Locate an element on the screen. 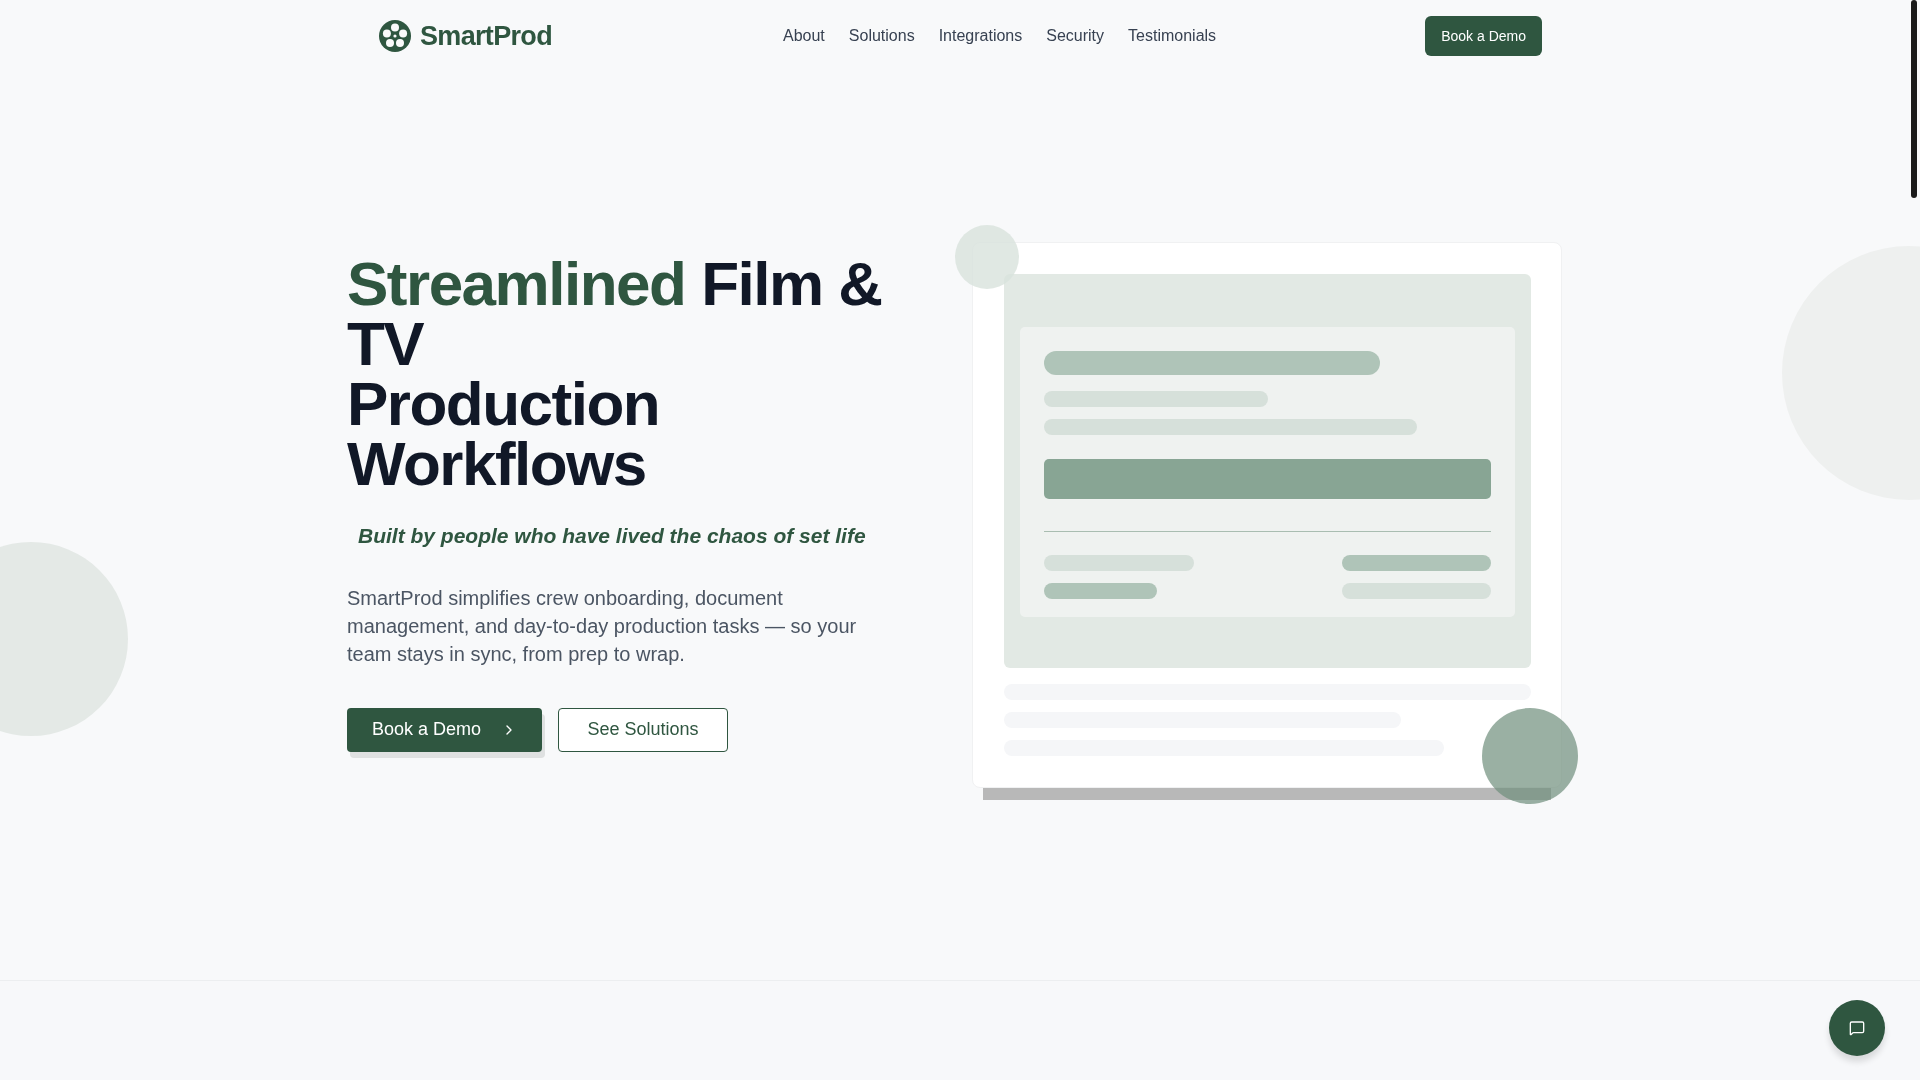 This screenshot has height=1080, width=1920. nav-link: About is located at coordinates (804, 36).